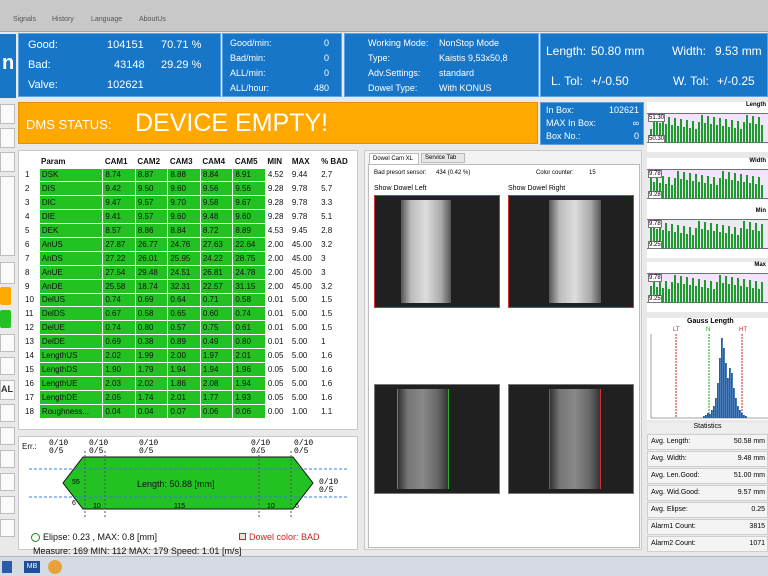  Describe the element at coordinates (32, 567) in the screenshot. I see `mb-icon: MB` at that location.